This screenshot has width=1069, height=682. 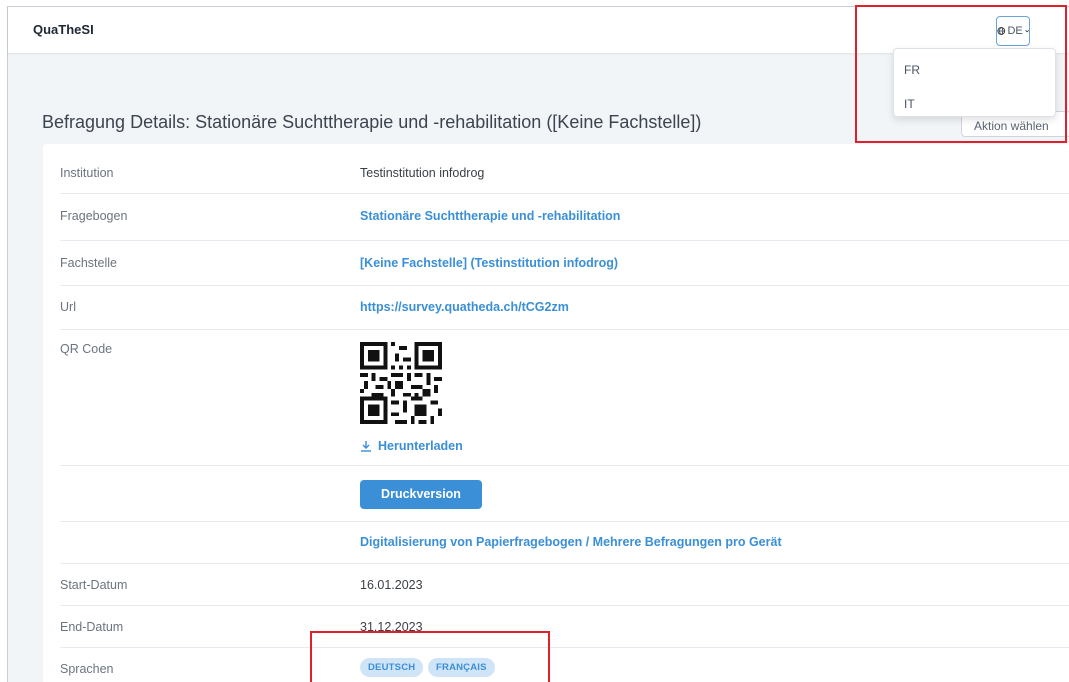 I want to click on language-option-it: IT, so click(x=909, y=104).